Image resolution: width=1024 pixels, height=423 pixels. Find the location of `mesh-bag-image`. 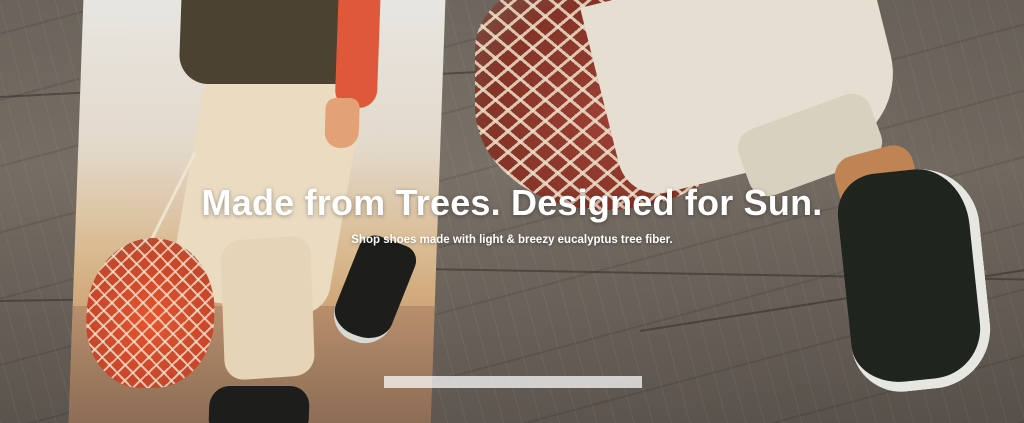

mesh-bag-image is located at coordinates (150, 313).